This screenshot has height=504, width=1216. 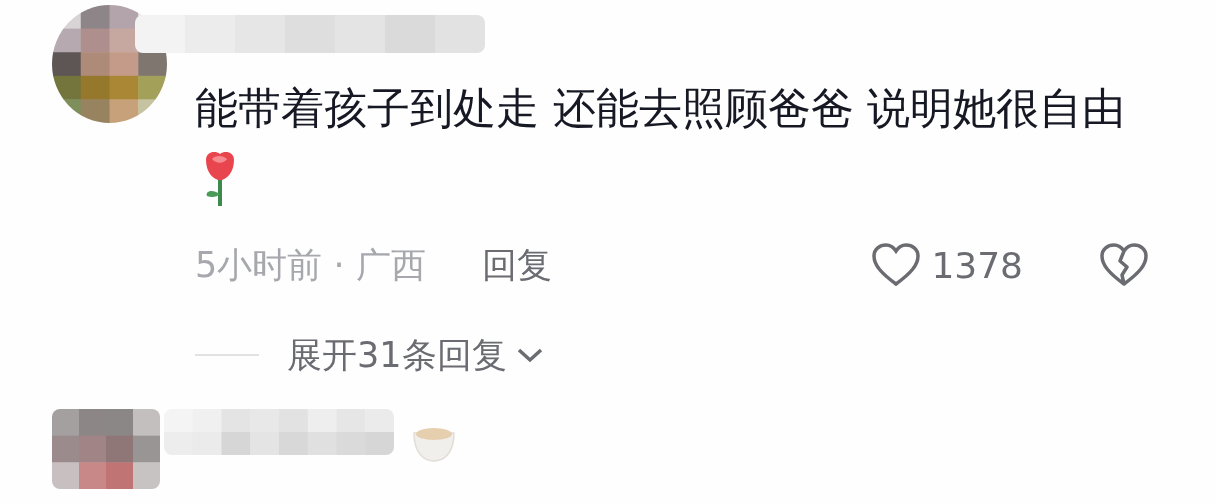 What do you see at coordinates (220, 179) in the screenshot?
I see `rose-icon` at bounding box center [220, 179].